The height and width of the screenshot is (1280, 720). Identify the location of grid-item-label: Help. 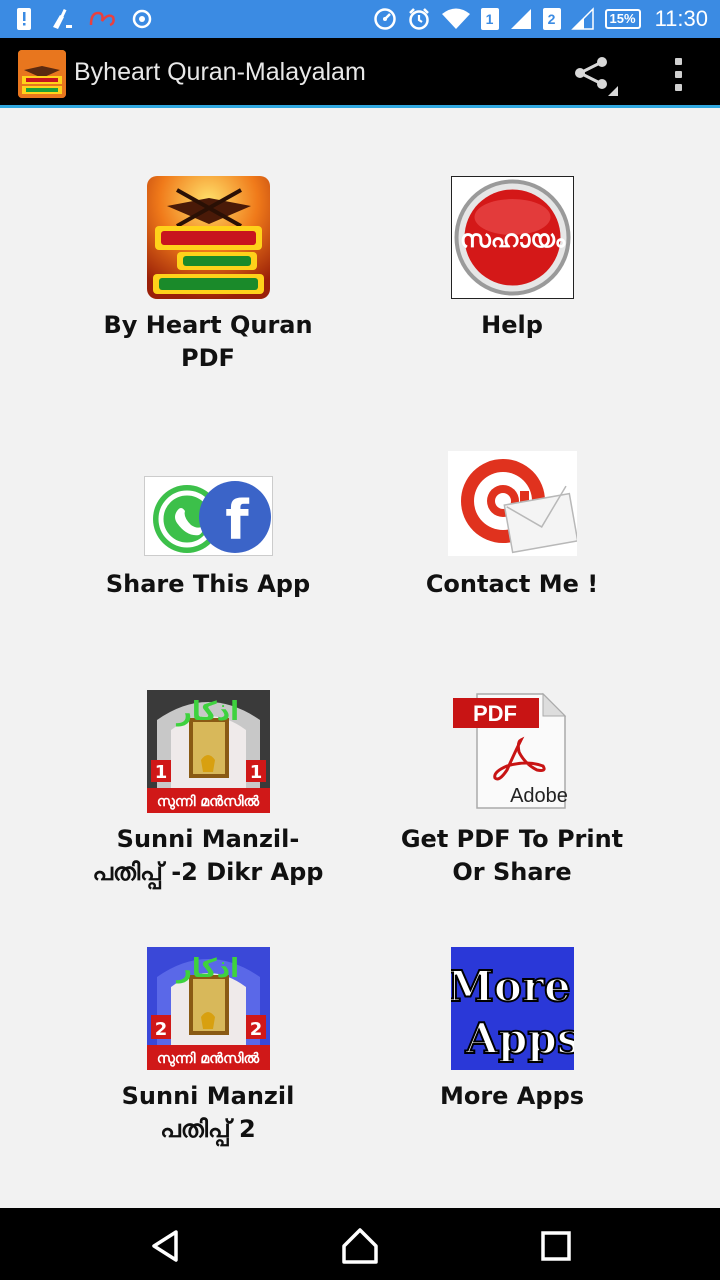
(512, 325).